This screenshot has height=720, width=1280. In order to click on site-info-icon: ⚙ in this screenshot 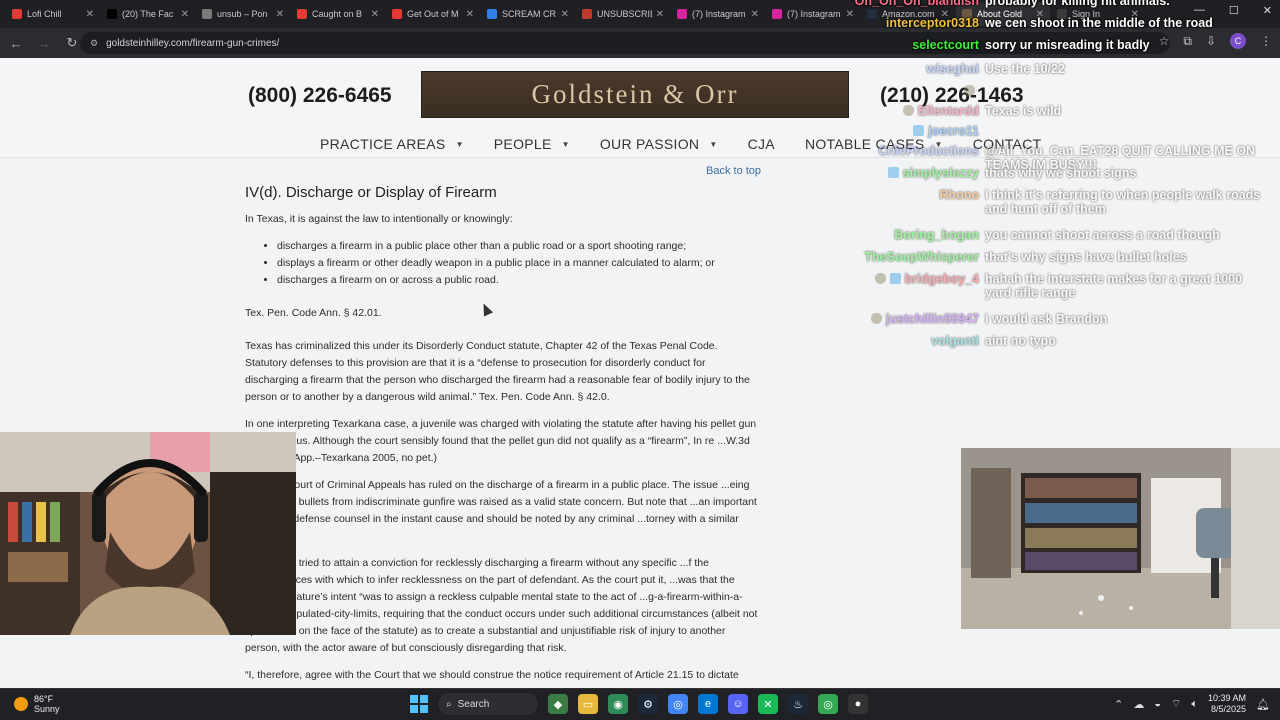, I will do `click(94, 43)`.